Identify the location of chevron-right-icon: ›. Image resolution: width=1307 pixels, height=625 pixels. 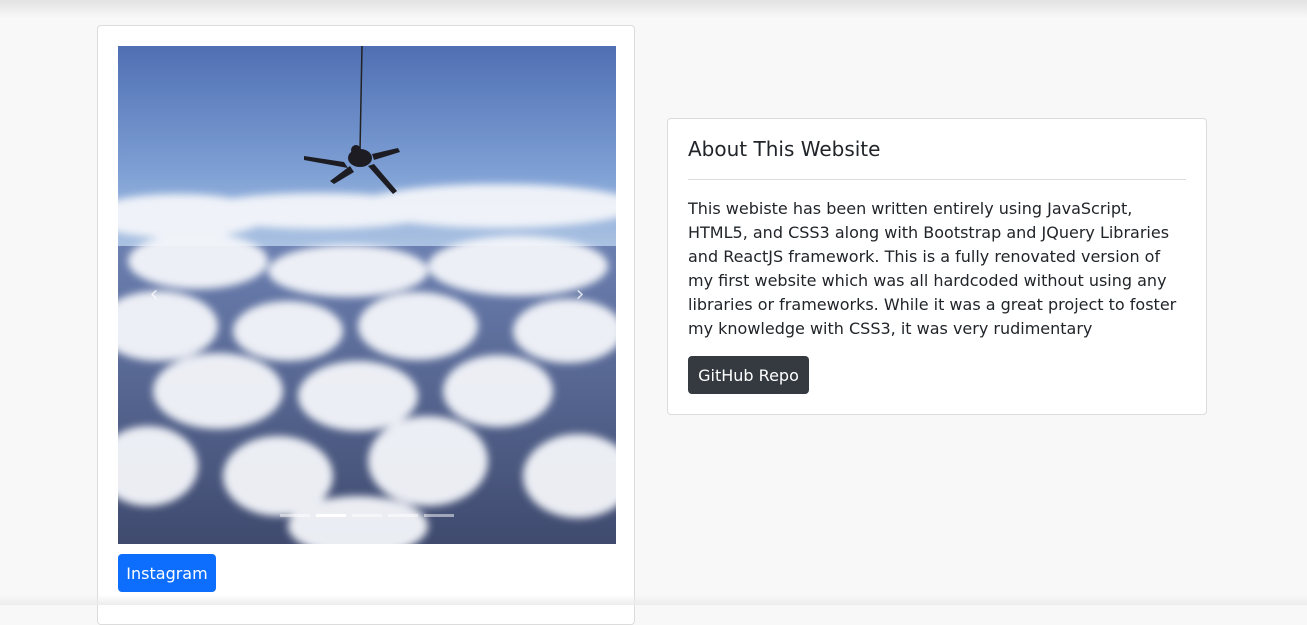
(580, 294).